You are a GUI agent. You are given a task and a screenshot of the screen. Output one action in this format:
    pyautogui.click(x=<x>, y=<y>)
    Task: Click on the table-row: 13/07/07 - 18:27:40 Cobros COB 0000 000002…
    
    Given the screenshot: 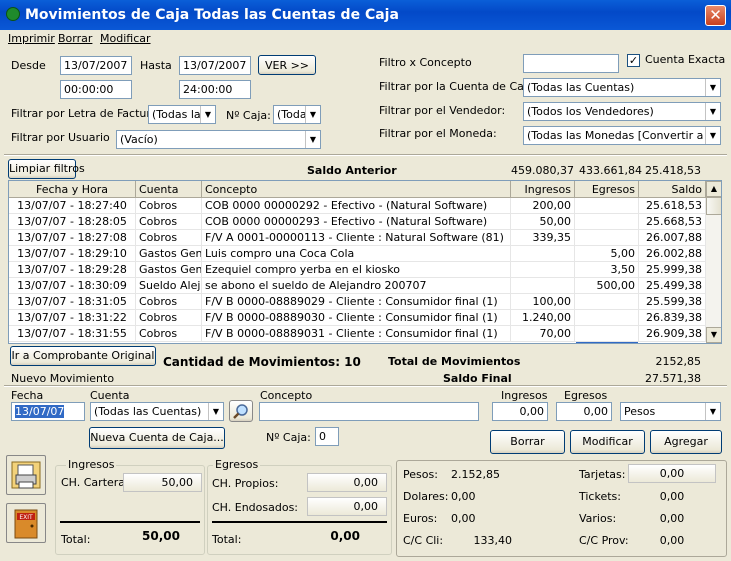 What is the action you would take?
    pyautogui.click(x=357, y=206)
    